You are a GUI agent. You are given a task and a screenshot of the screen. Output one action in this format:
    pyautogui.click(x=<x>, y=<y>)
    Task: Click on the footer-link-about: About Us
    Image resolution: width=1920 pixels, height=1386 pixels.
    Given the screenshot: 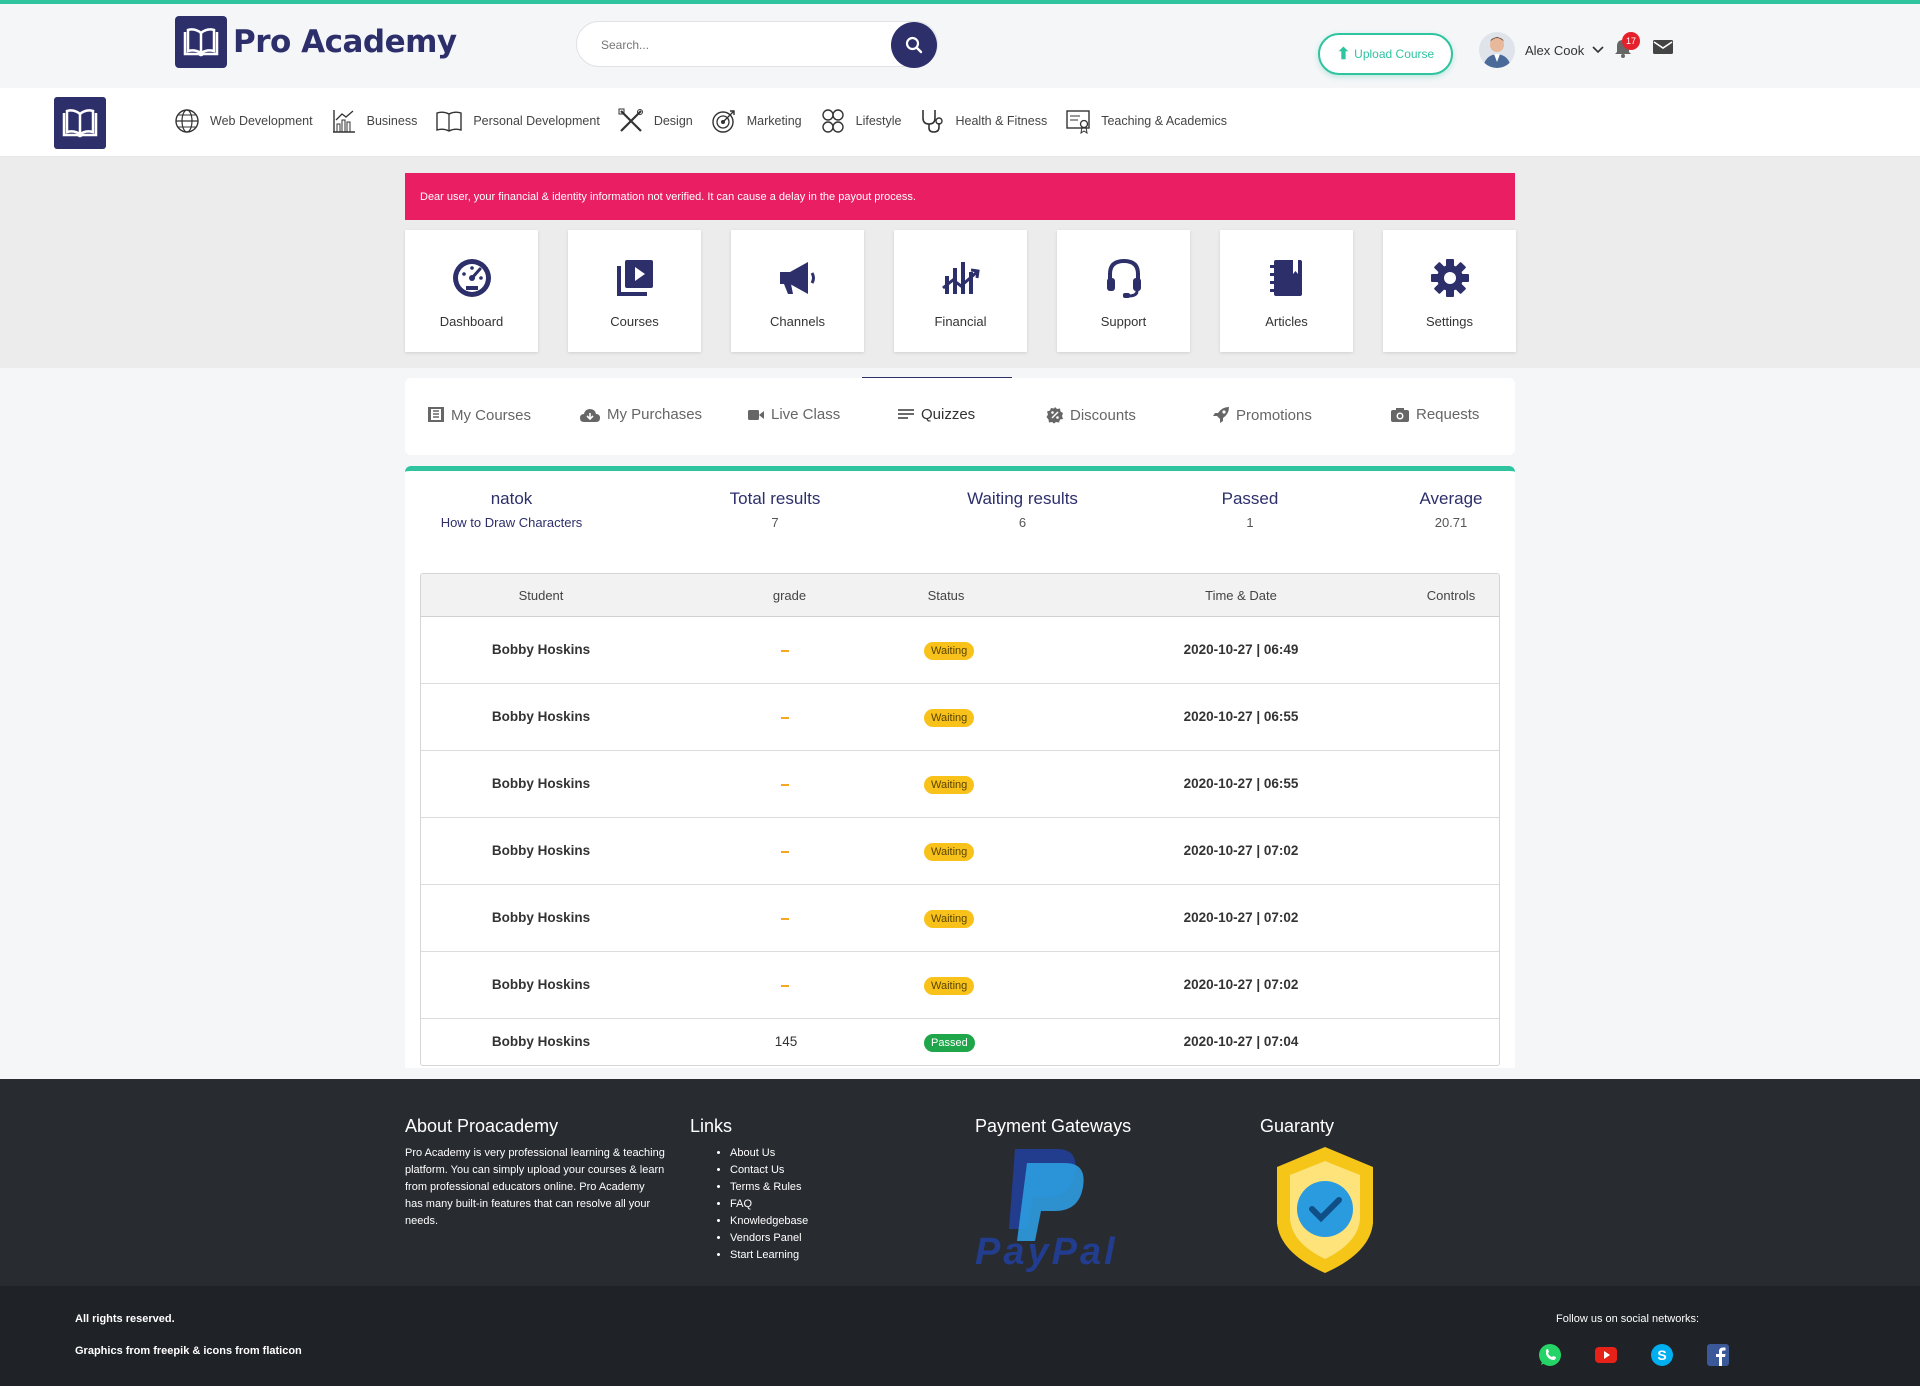 What is the action you would take?
    pyautogui.click(x=769, y=1153)
    